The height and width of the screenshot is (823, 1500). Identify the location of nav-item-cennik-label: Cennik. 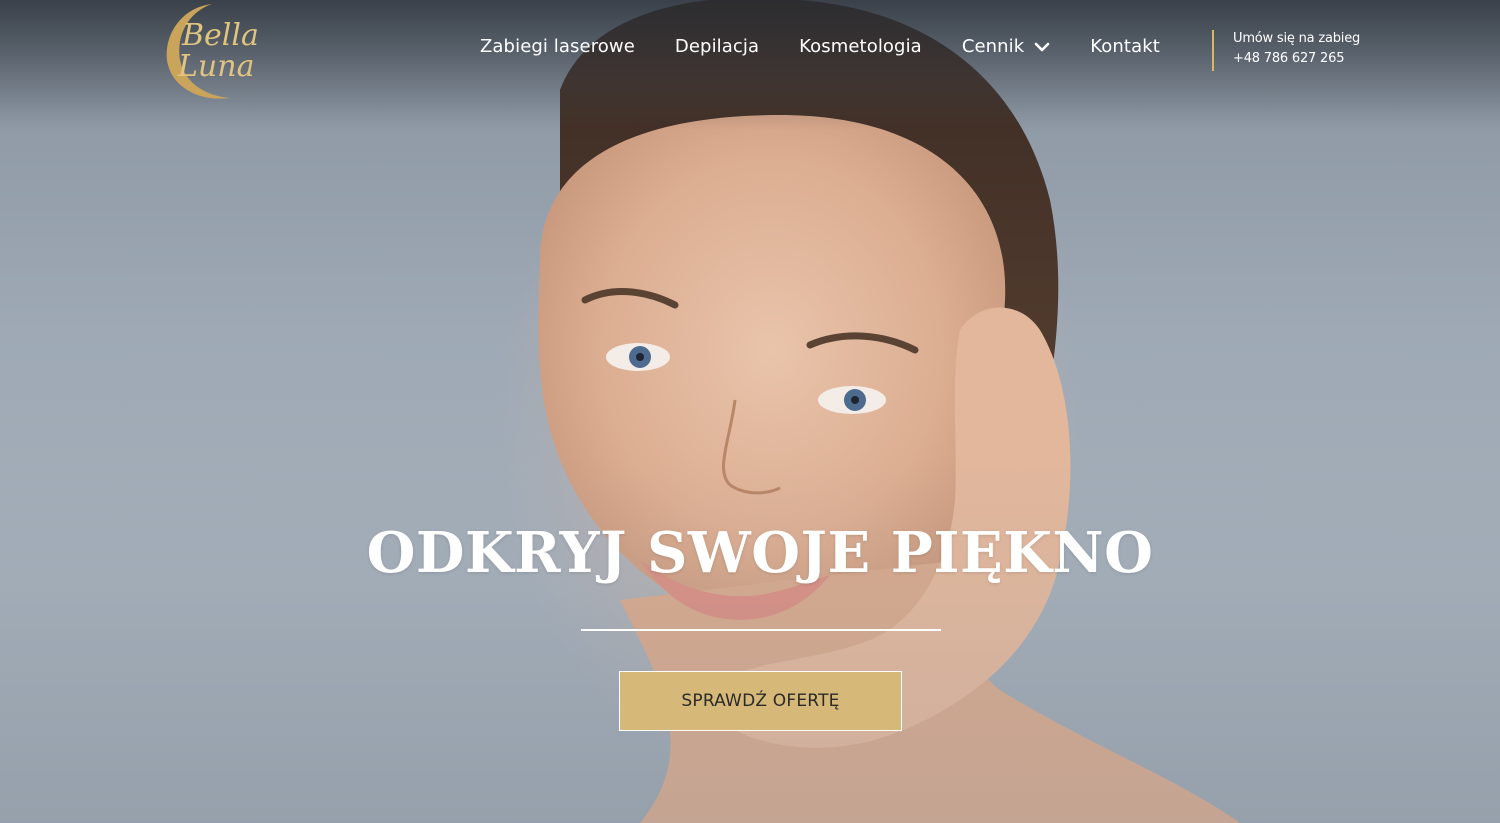
(993, 46).